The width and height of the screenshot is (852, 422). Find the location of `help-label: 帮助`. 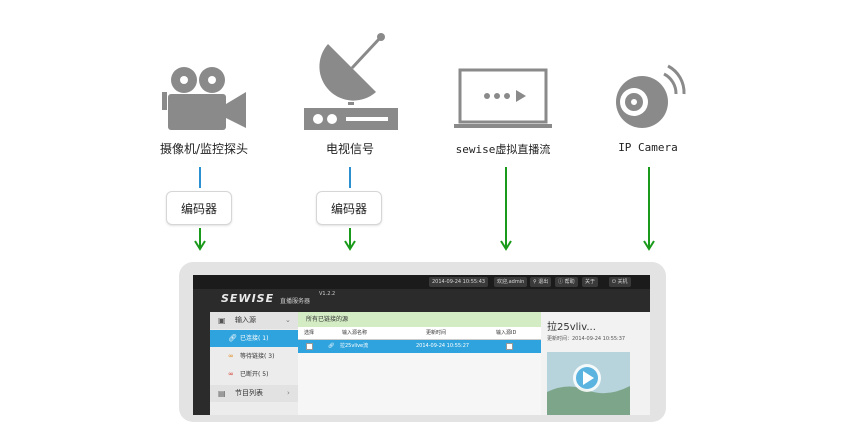

help-label: 帮助 is located at coordinates (569, 282).